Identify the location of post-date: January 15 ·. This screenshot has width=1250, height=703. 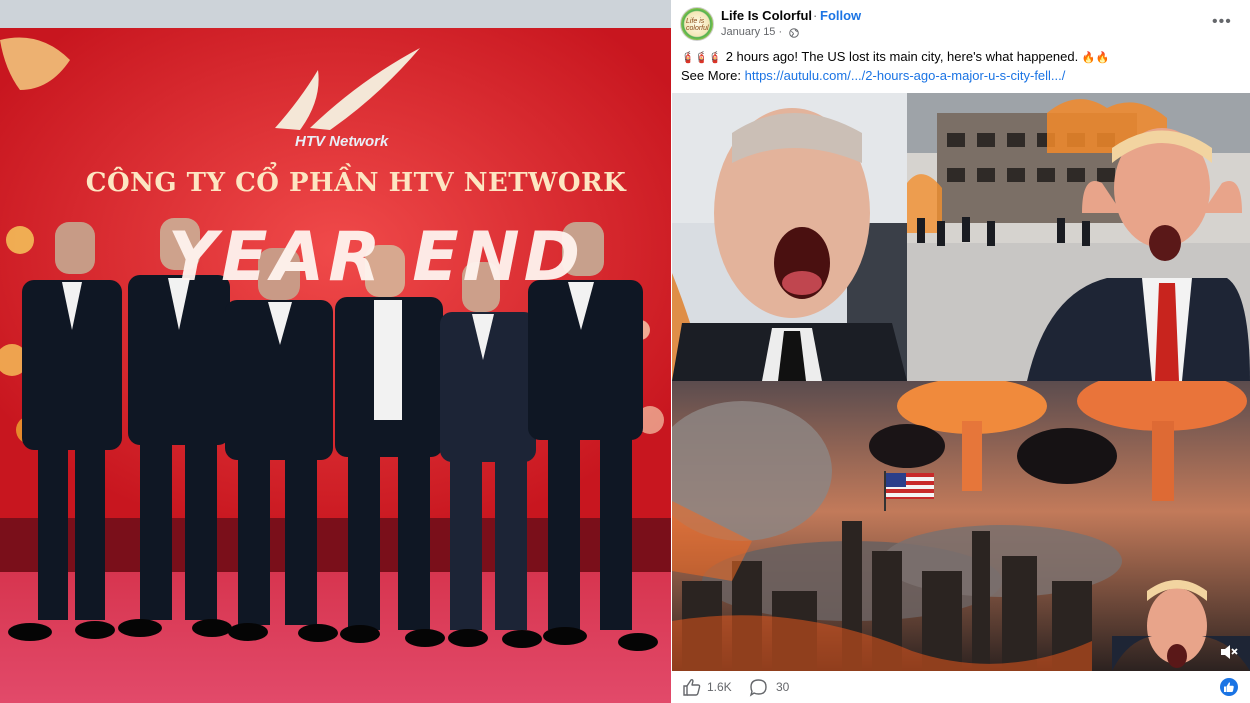
(751, 32).